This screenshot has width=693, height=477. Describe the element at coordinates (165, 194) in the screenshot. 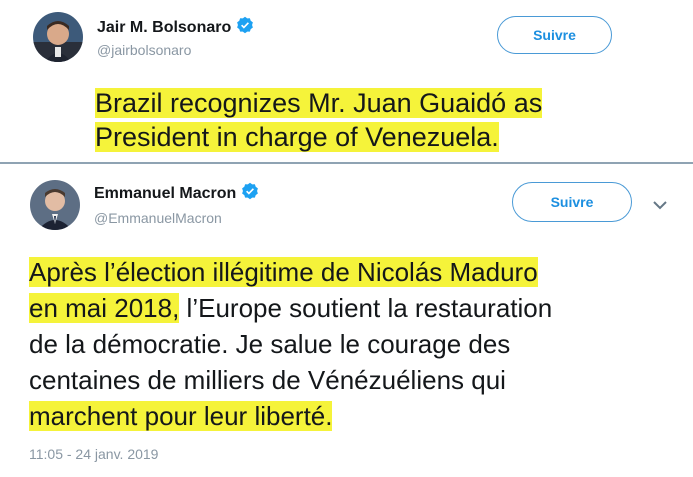

I see `author-name: Emmanuel Macron` at that location.